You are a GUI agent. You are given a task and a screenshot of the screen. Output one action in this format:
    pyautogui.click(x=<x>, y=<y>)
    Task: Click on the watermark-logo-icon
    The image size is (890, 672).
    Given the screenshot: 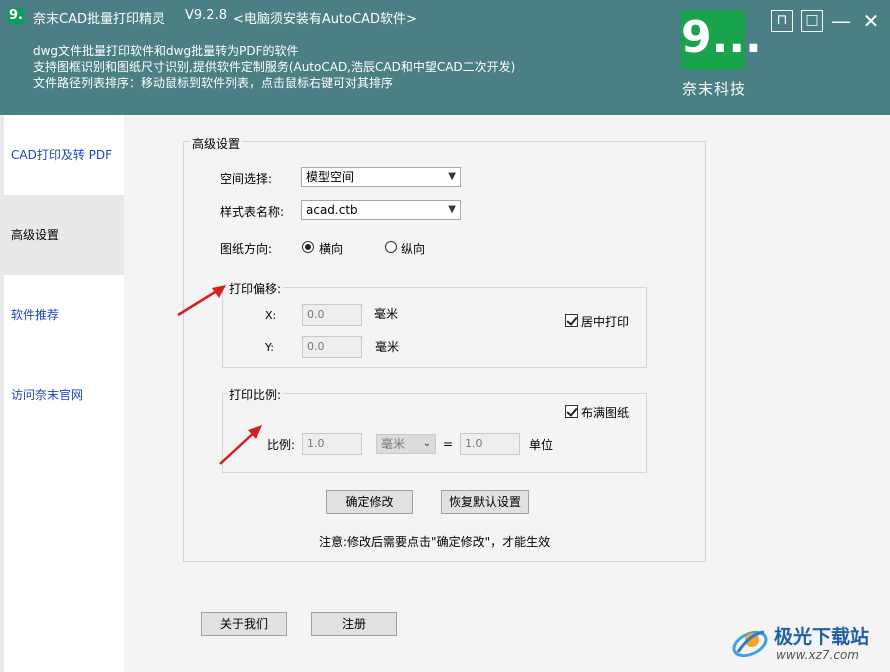 What is the action you would take?
    pyautogui.click(x=750, y=644)
    